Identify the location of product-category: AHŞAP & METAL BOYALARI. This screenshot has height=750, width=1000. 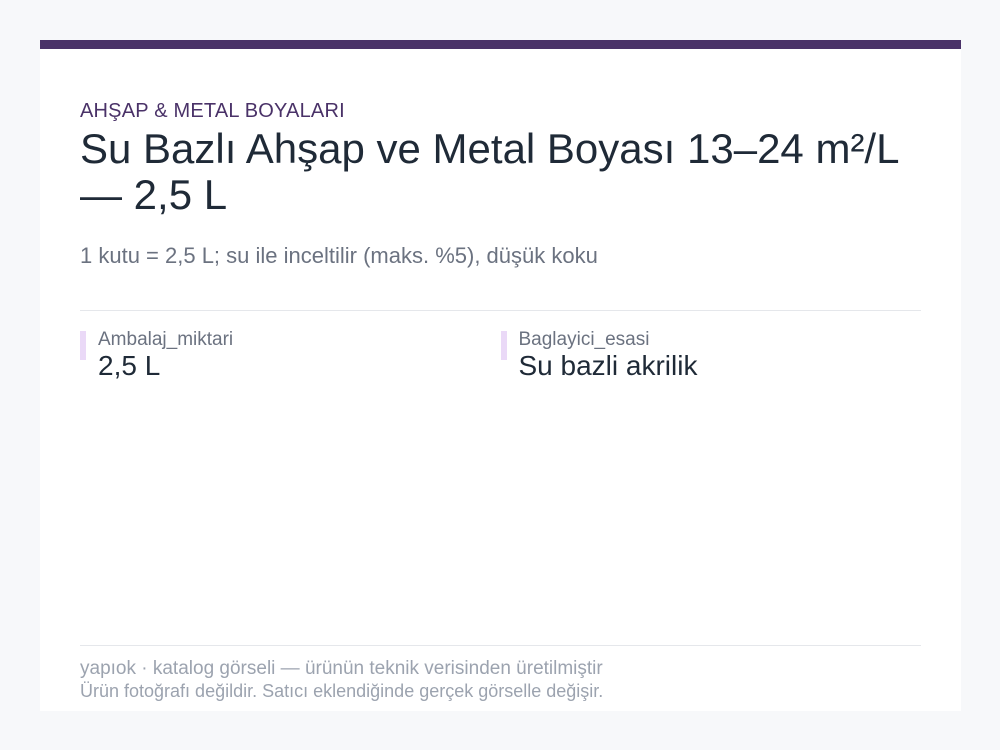
(212, 111).